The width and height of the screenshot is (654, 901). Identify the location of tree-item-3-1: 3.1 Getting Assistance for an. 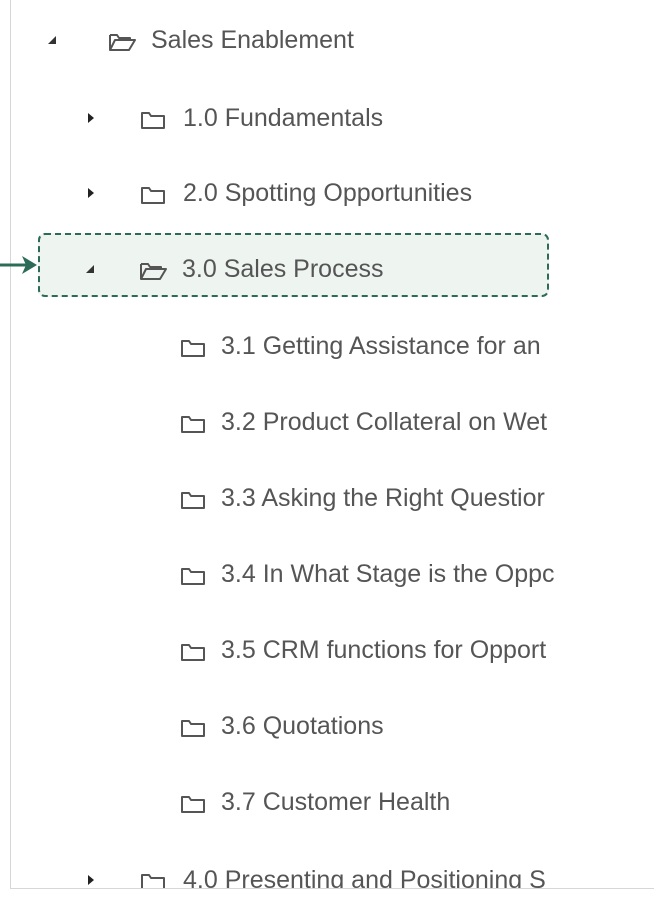
(332, 346).